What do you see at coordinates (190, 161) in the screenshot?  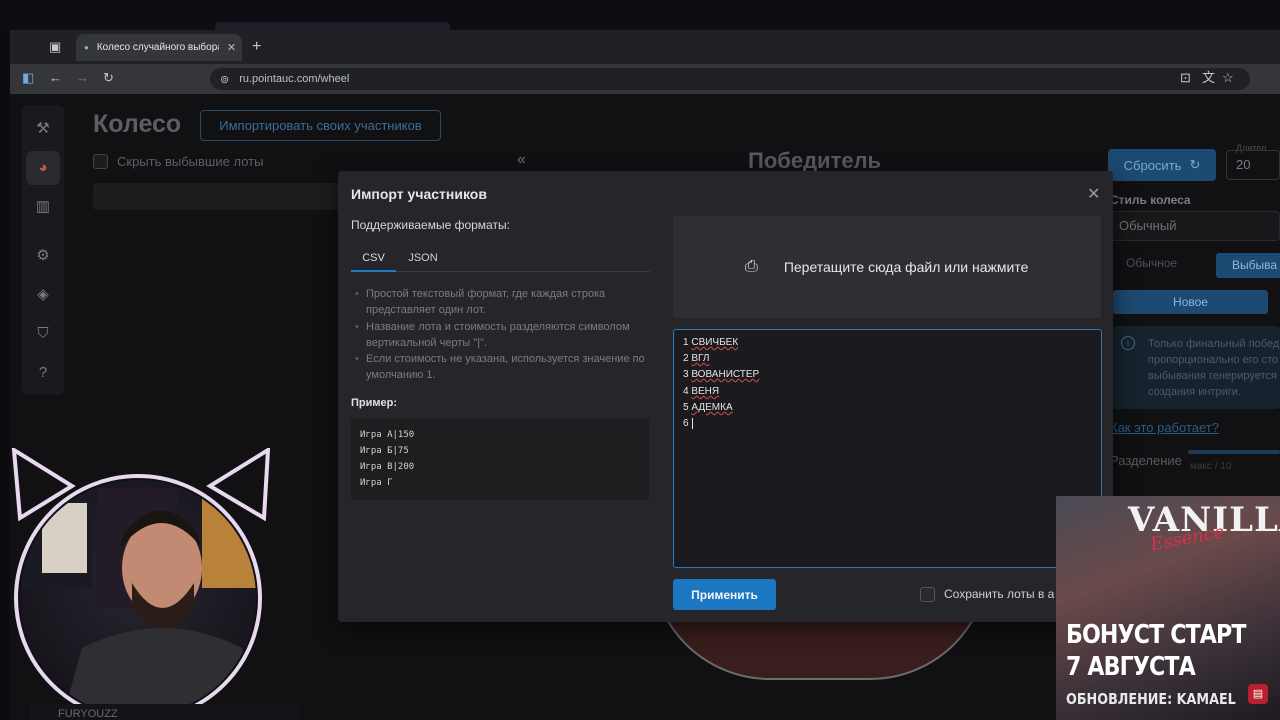 I see `hide-dropped-label: Скрыть выбывшие лоты` at bounding box center [190, 161].